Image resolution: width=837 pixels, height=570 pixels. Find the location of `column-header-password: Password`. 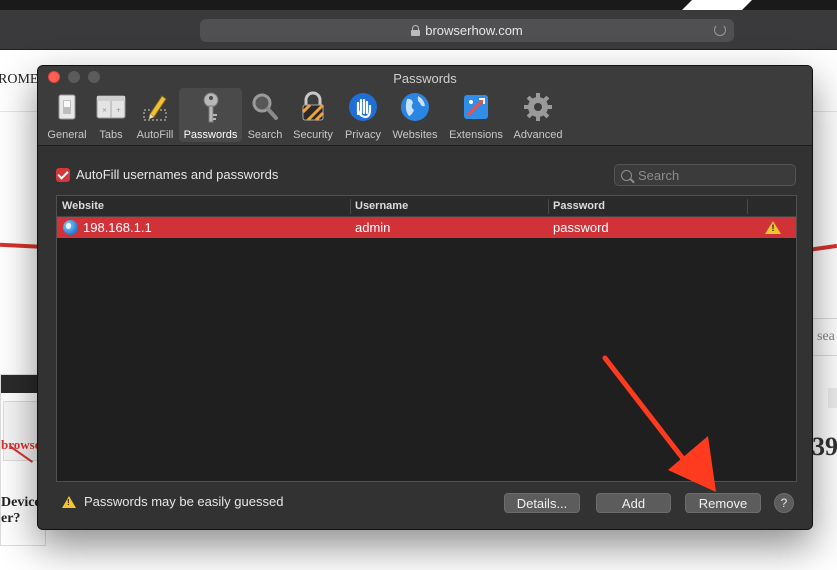

column-header-password: Password is located at coordinates (648, 206).